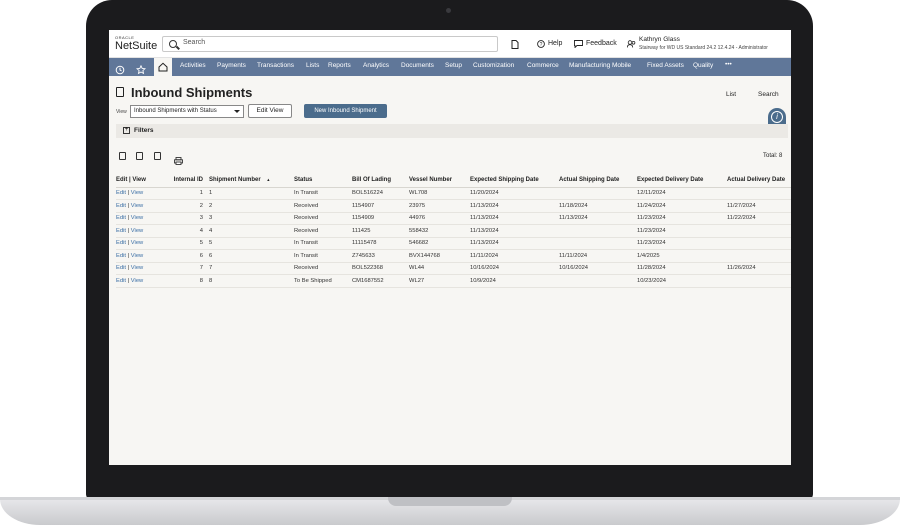 The height and width of the screenshot is (529, 900). I want to click on filters-label: Filters, so click(144, 130).